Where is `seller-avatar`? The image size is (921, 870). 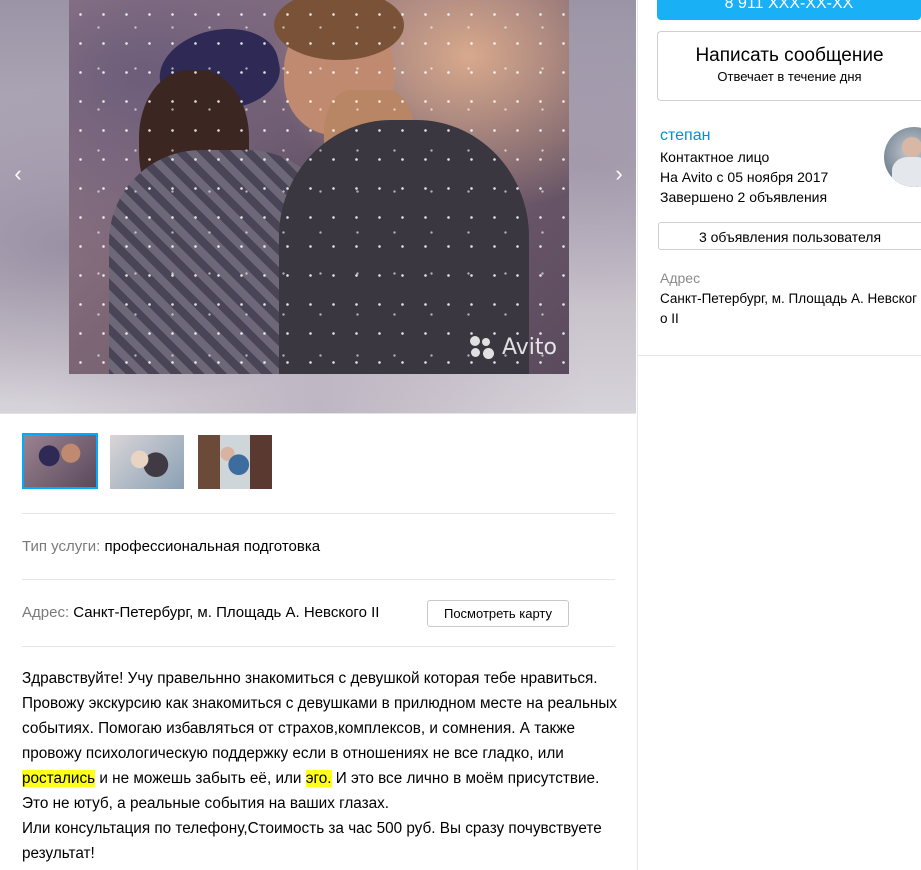 seller-avatar is located at coordinates (902, 157).